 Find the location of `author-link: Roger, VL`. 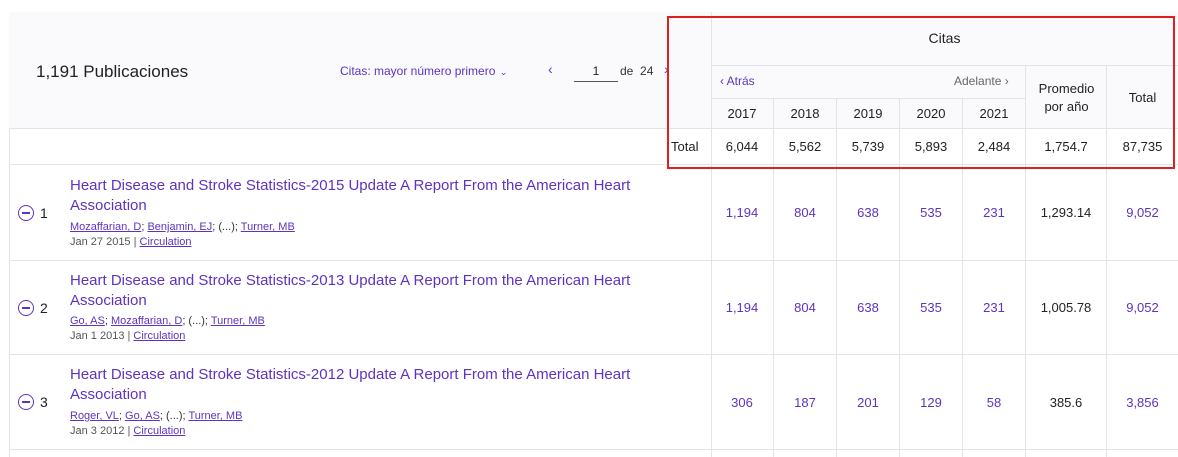

author-link: Roger, VL is located at coordinates (94, 416).